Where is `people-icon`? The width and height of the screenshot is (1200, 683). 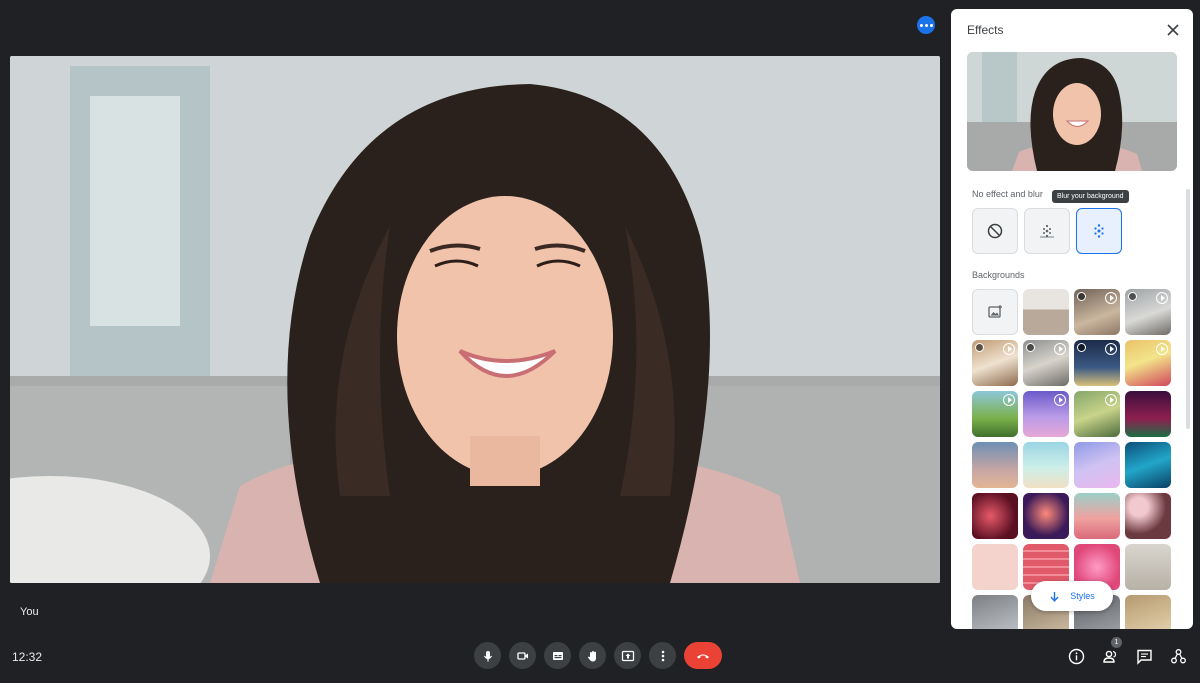
people-icon is located at coordinates (1109, 656).